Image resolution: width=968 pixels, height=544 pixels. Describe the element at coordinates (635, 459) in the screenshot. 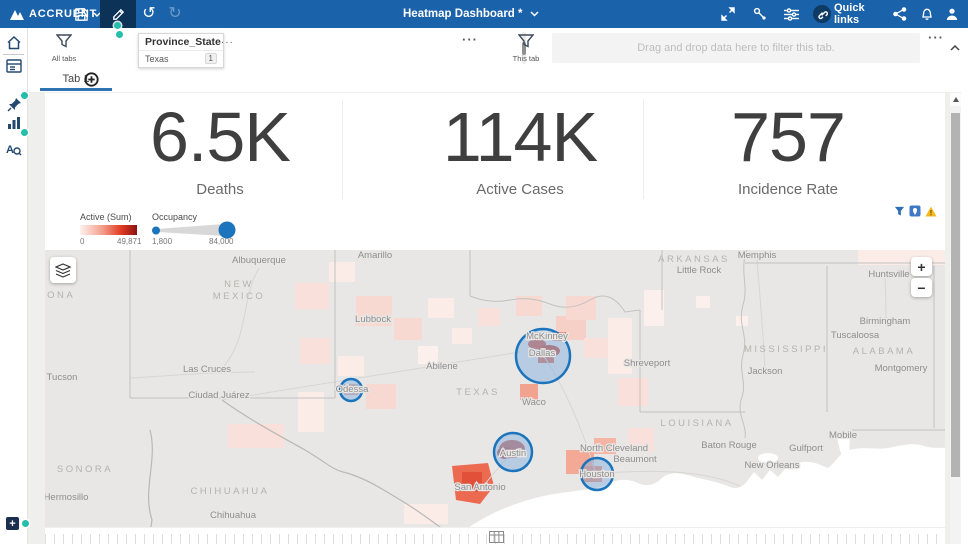

I see `map-label: Beaumont` at that location.